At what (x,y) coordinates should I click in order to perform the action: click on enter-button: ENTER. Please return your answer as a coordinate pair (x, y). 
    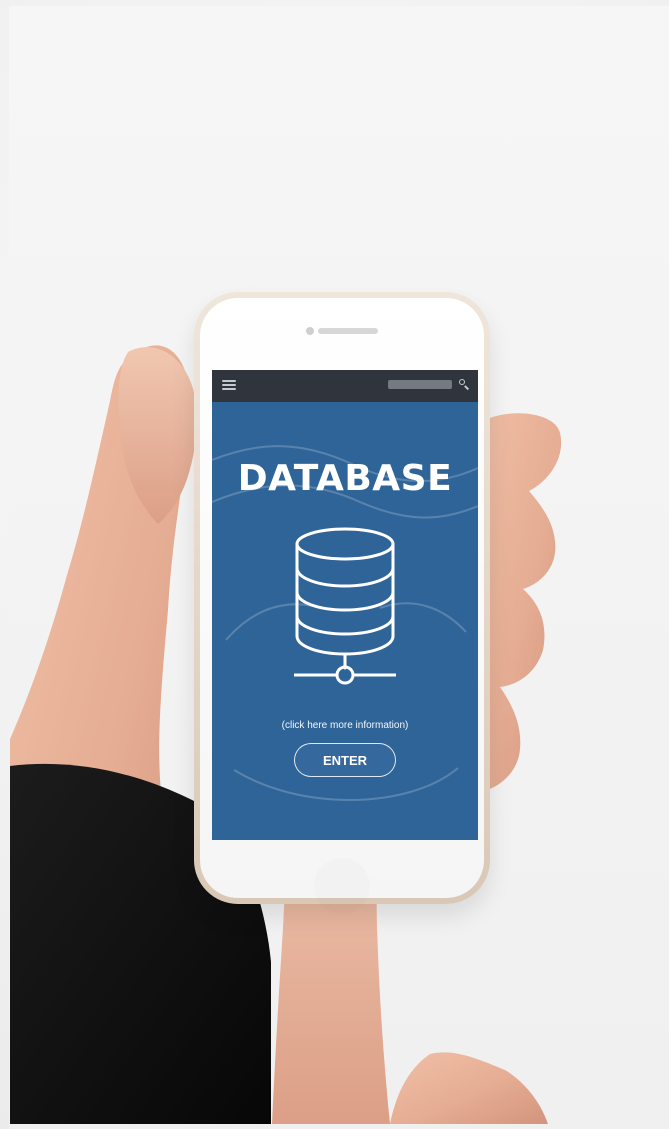
    Looking at the image, I should click on (345, 760).